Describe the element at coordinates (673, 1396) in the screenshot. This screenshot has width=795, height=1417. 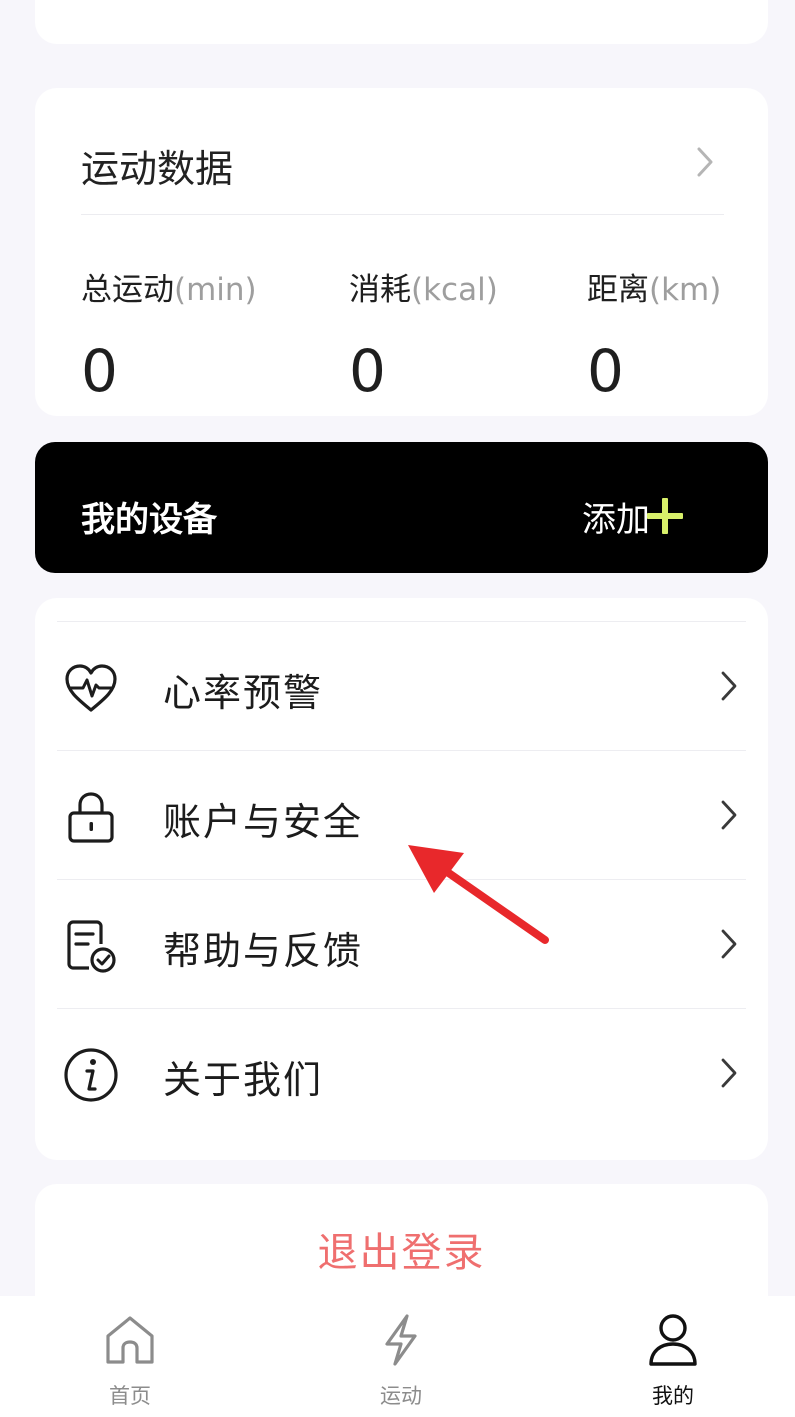
I see `nav-label: 我的` at that location.